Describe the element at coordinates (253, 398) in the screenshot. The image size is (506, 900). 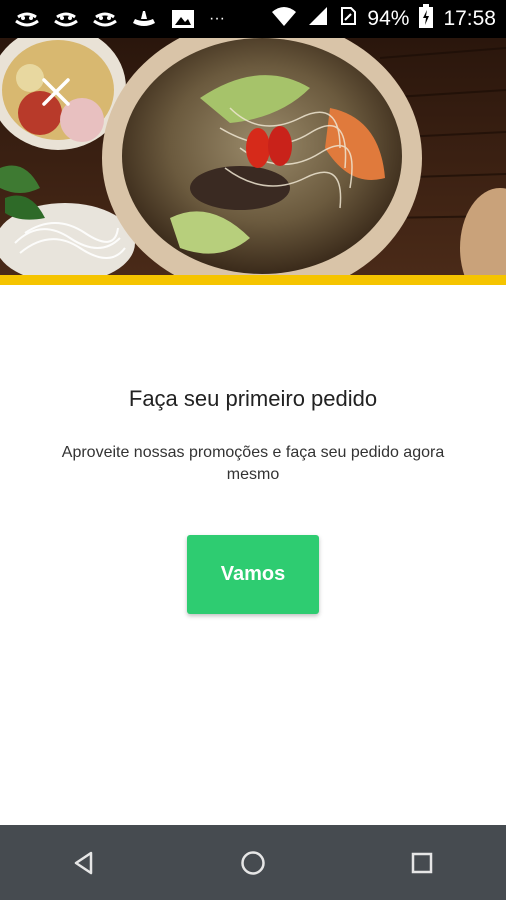
I see `page-title: Faça seu primeiro pedido` at that location.